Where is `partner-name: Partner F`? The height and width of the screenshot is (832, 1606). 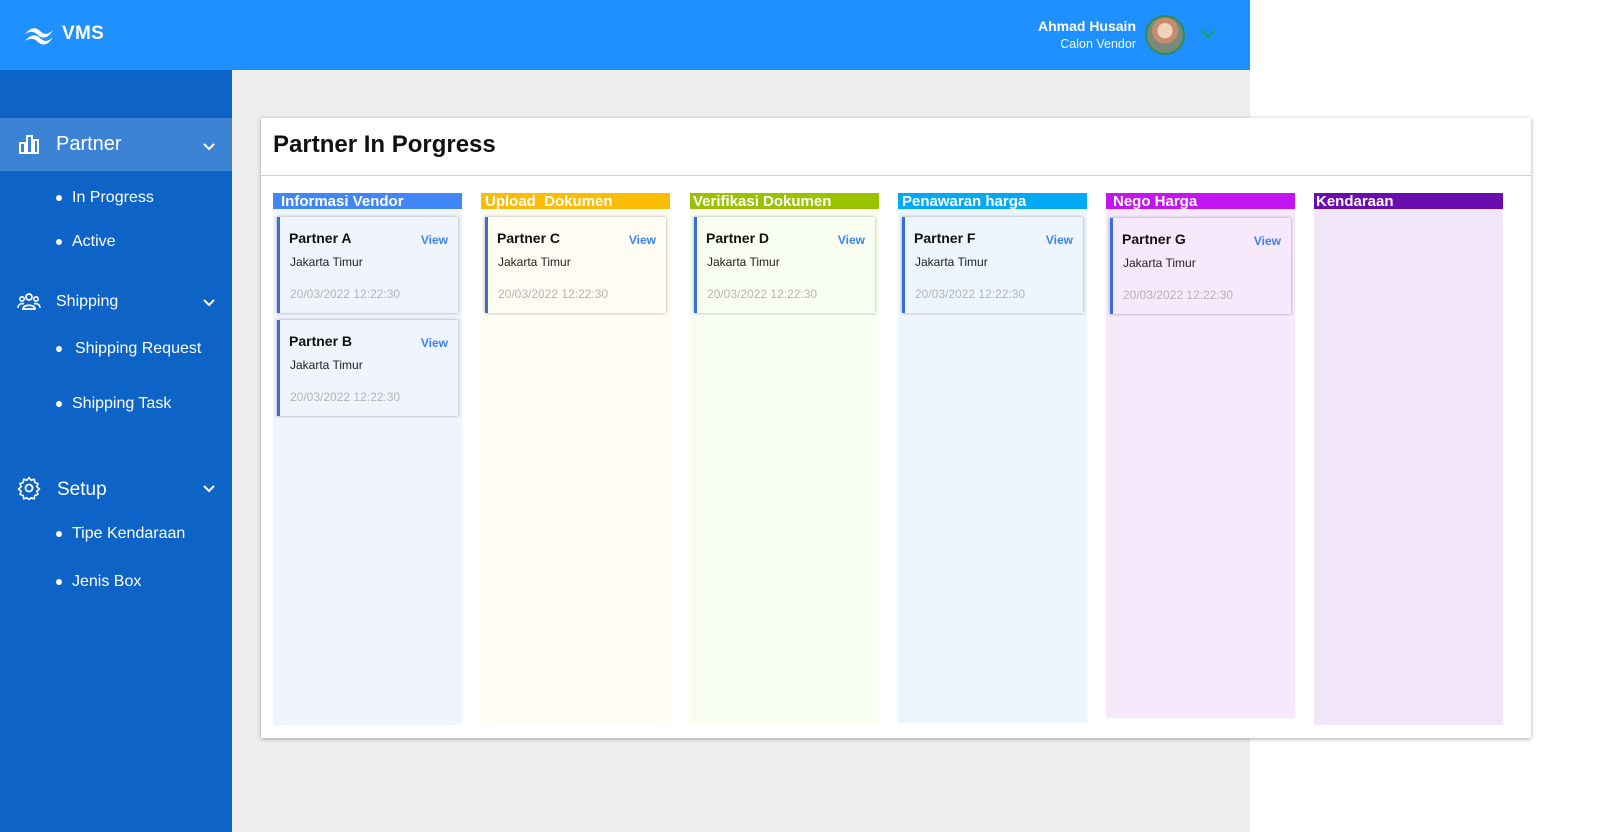
partner-name: Partner F is located at coordinates (945, 238).